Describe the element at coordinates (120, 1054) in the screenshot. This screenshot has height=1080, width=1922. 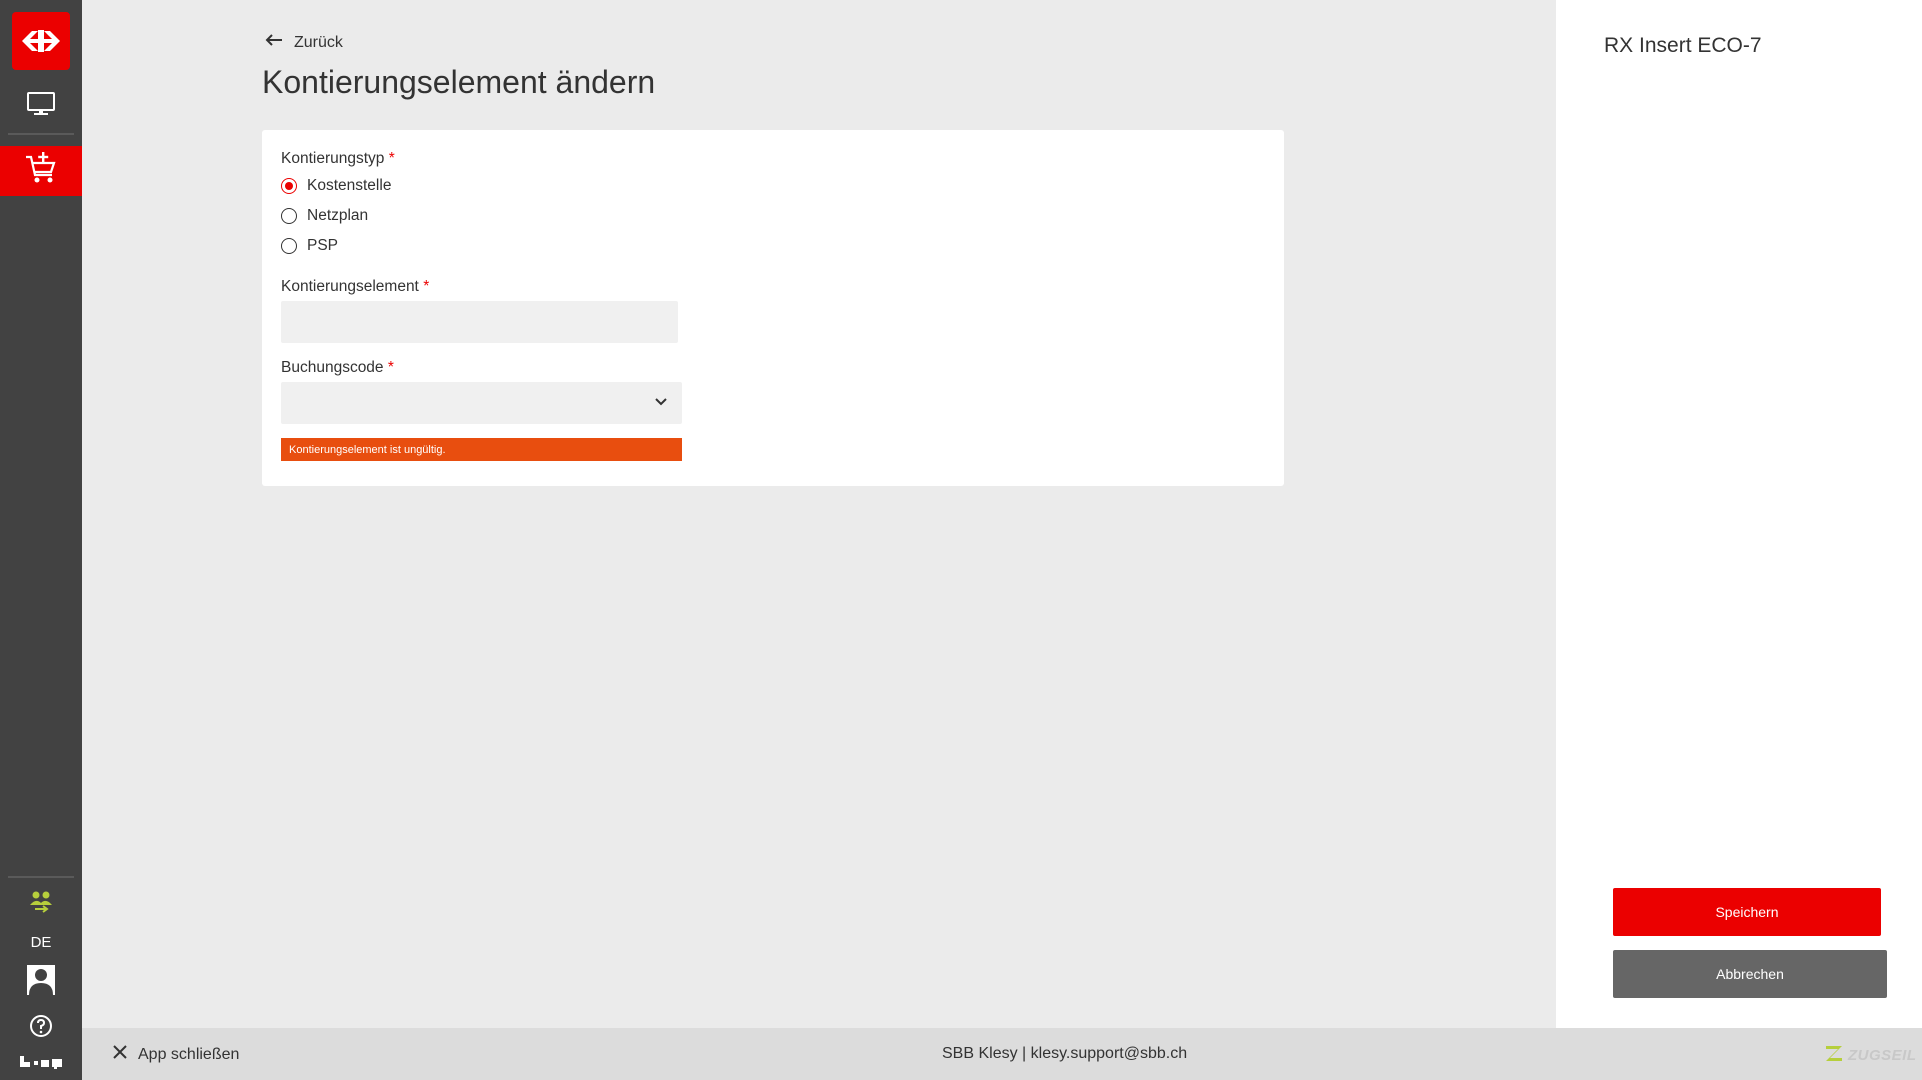
I see `close-icon` at that location.